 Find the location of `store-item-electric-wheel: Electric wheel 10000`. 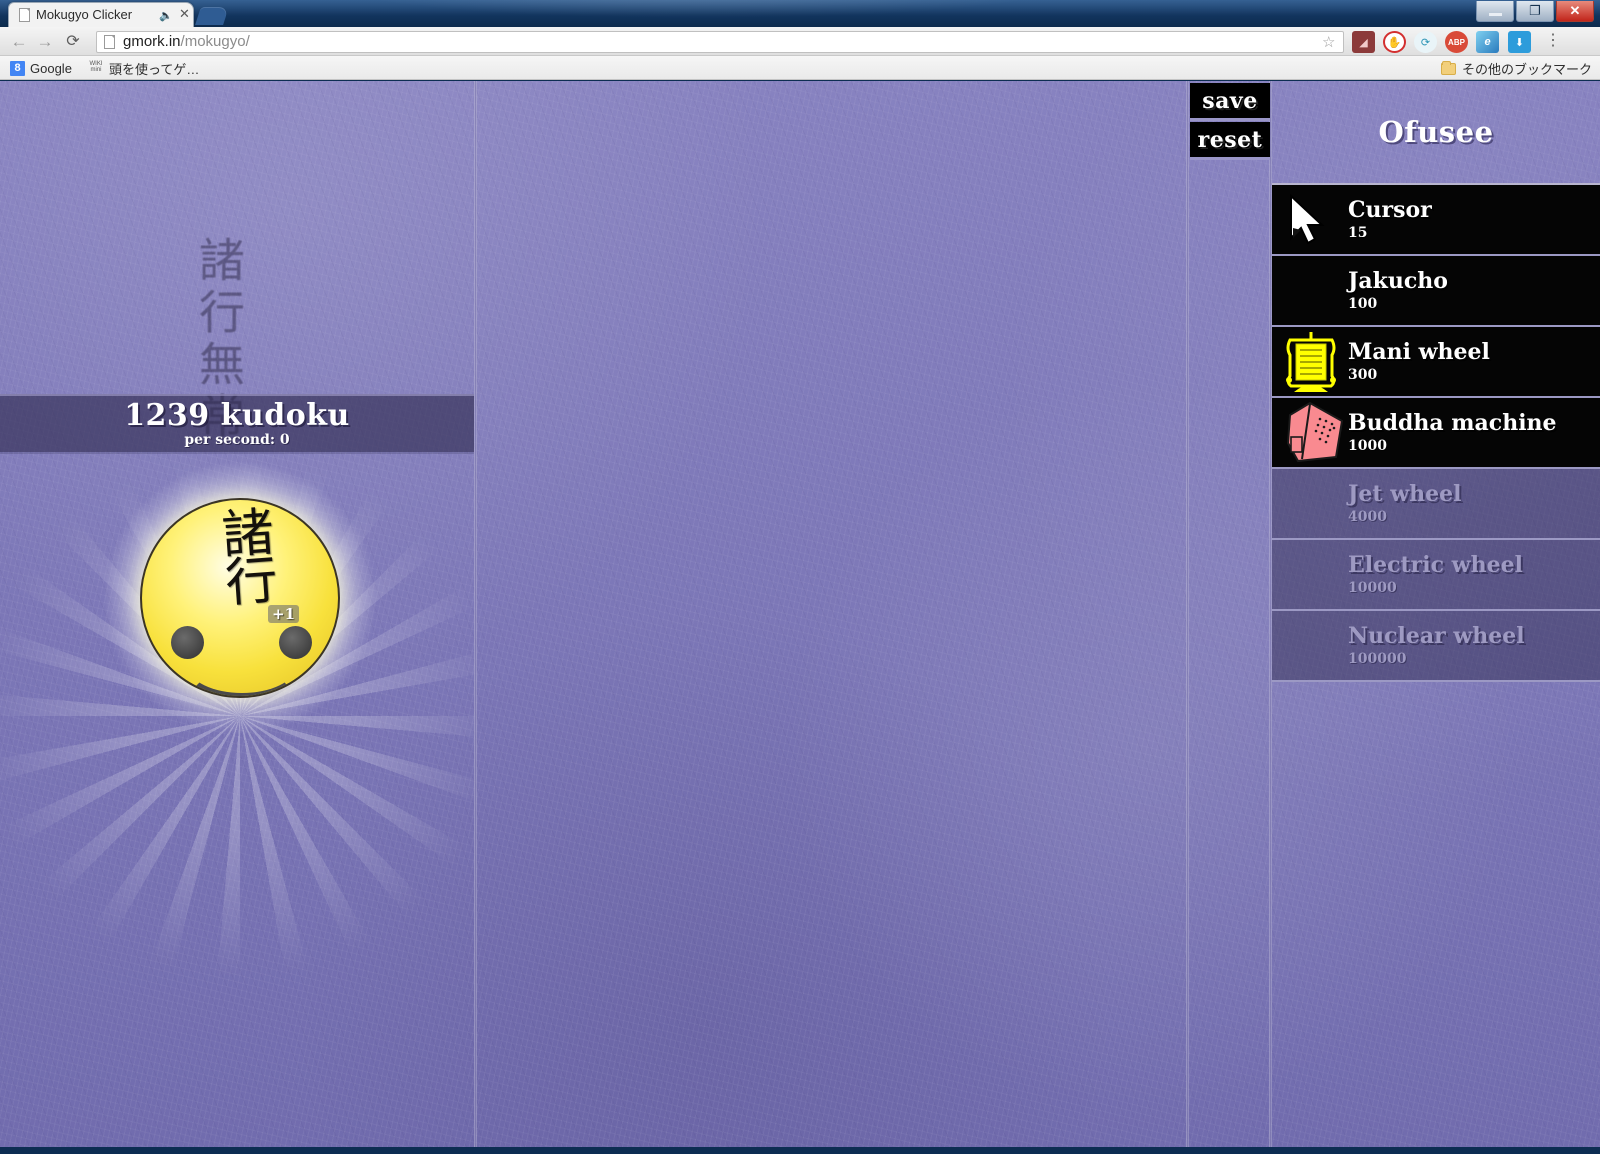

store-item-electric-wheel: Electric wheel 10000 is located at coordinates (1436, 575).